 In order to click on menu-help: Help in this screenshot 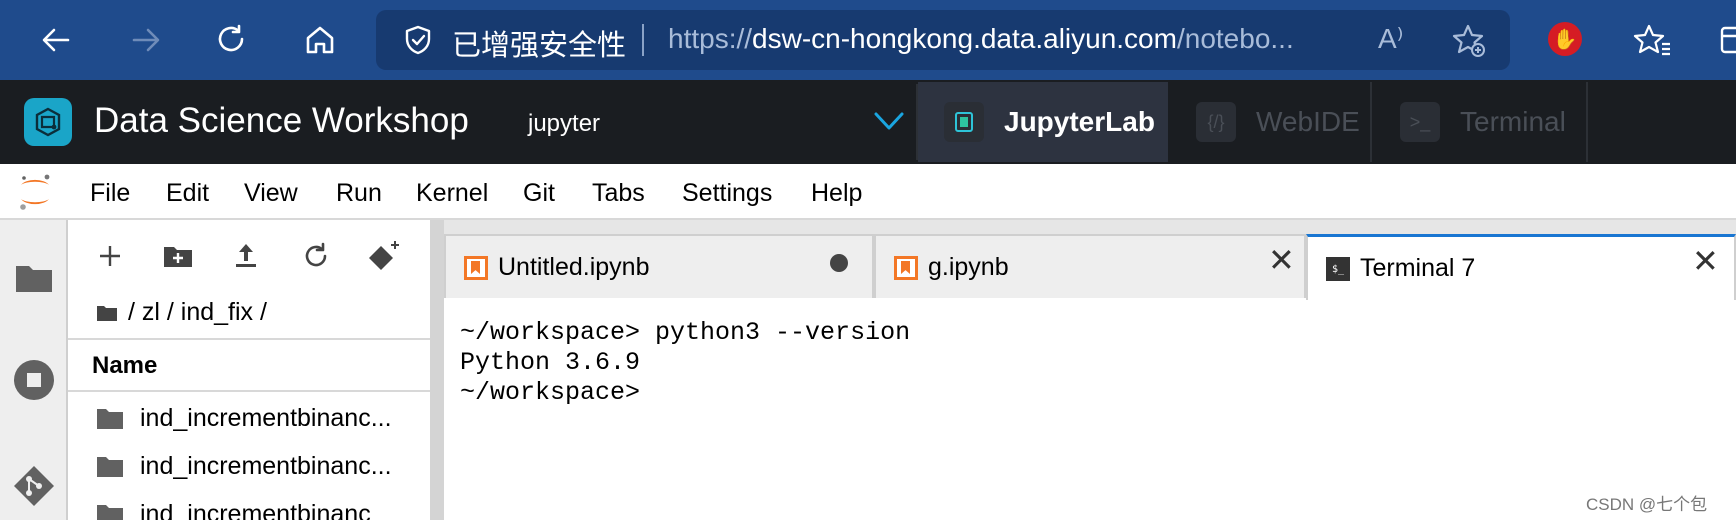, I will do `click(836, 193)`.